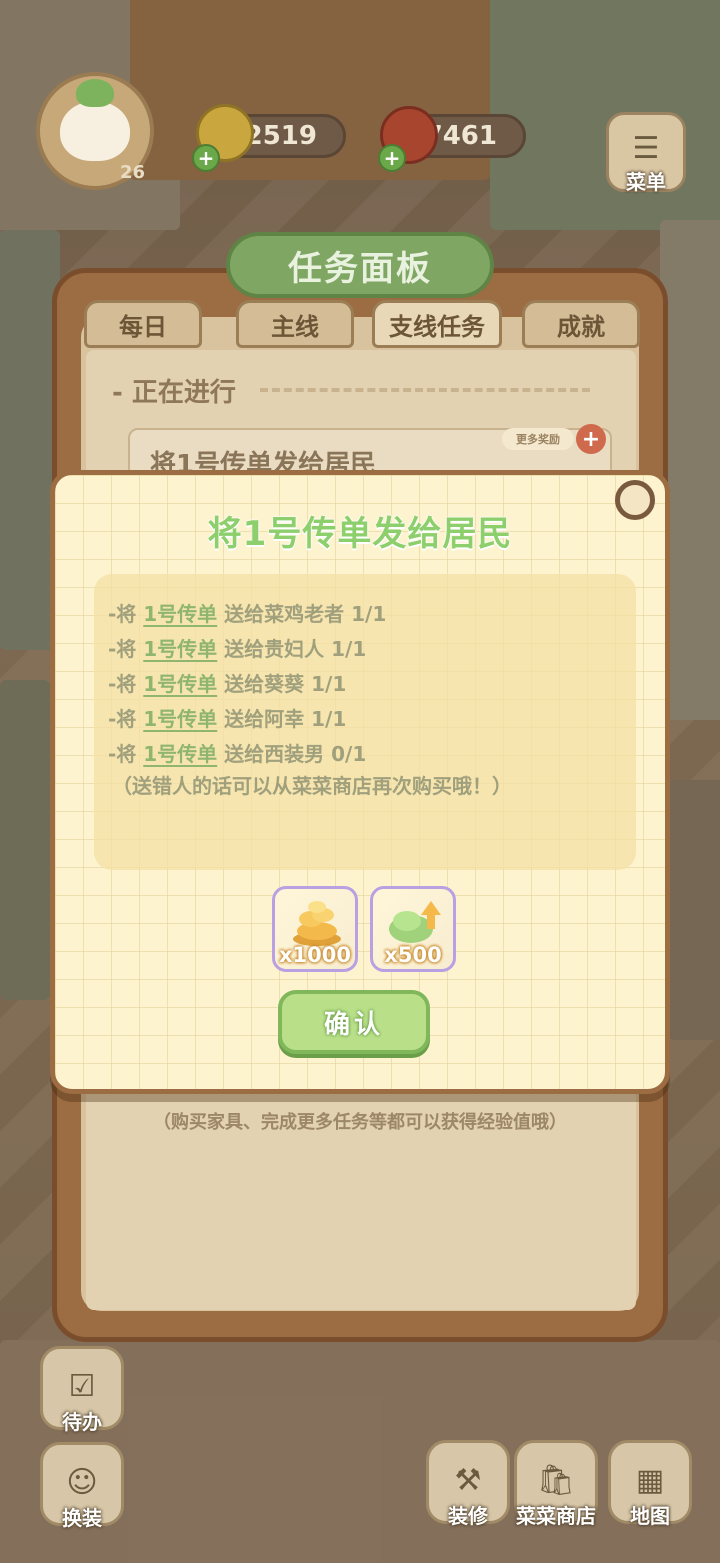  I want to click on shop-button: 🛍 菜菜商店, so click(556, 1484).